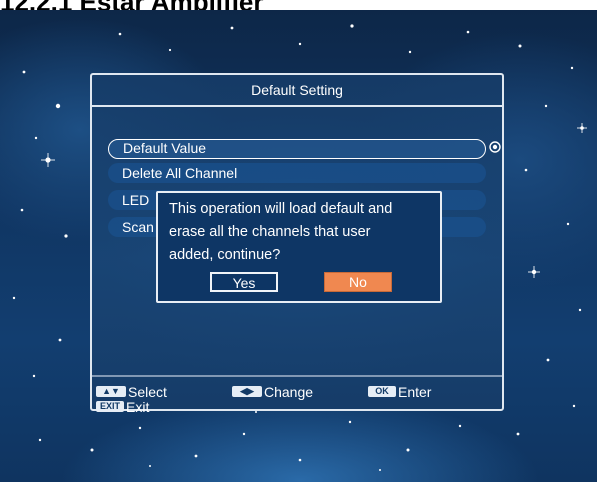 The image size is (597, 482). Describe the element at coordinates (244, 282) in the screenshot. I see `yes-button: Yes` at that location.